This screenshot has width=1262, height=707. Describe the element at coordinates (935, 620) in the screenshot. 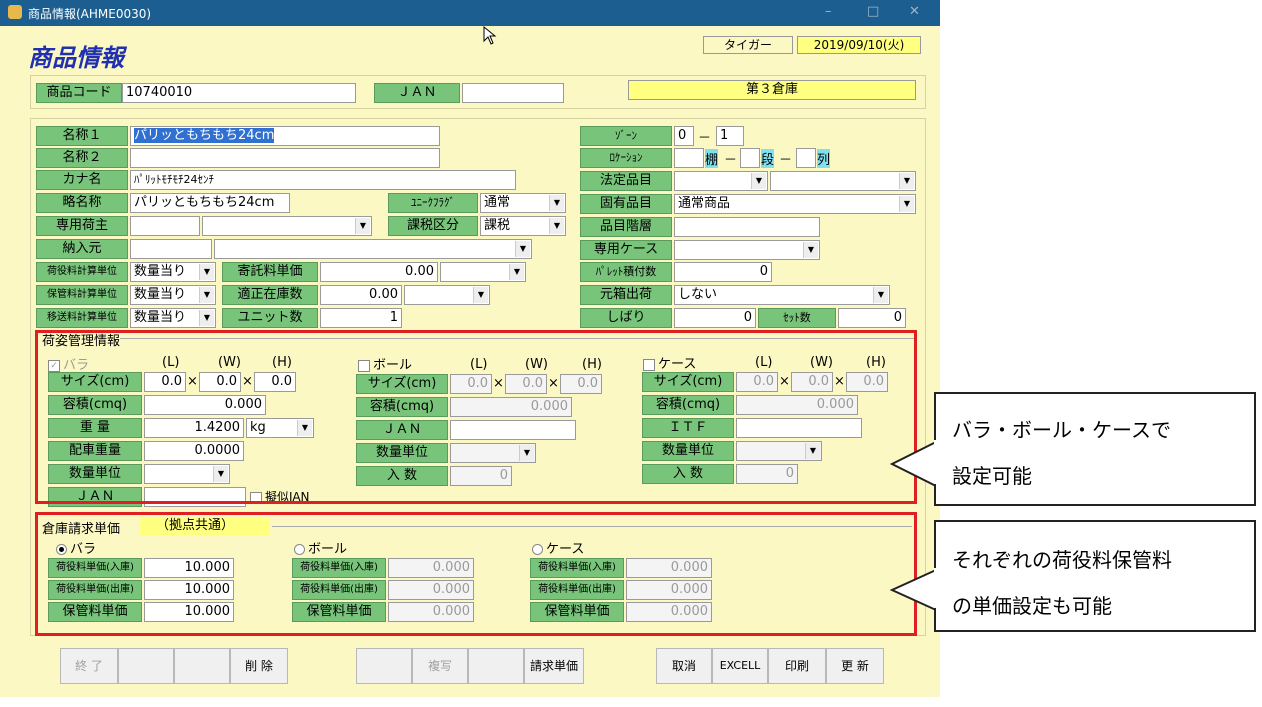

I see `callout-billing-edge-bottom` at that location.